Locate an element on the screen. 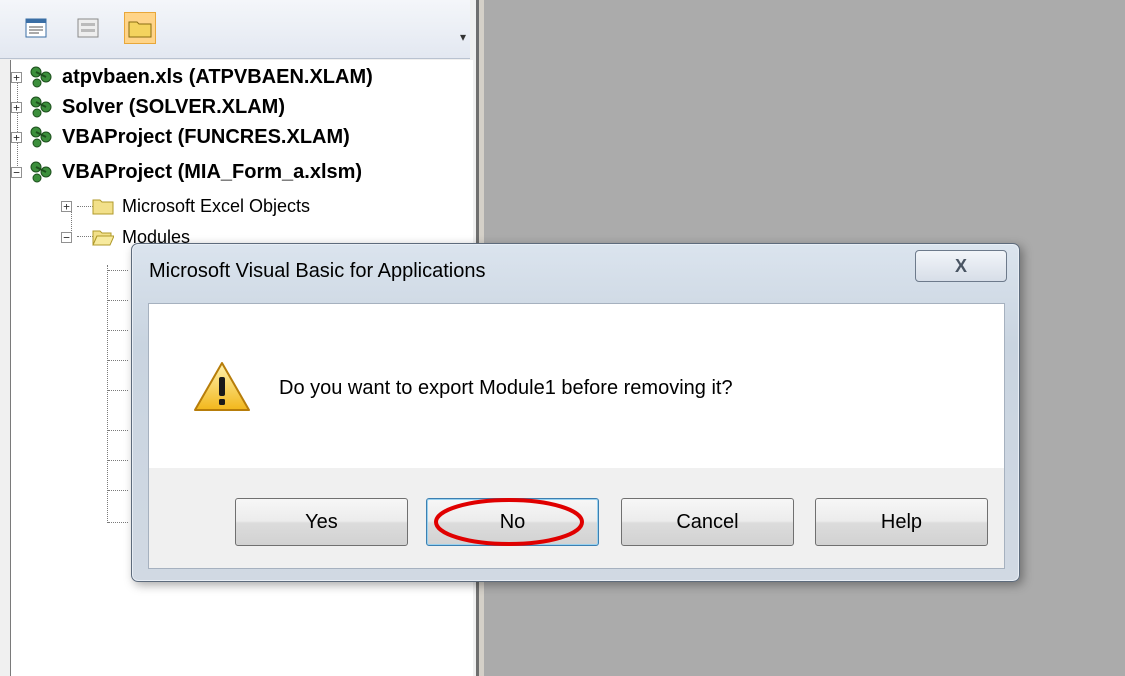  tree-project-label: VBAProject (MIA_Form_a.xlsm) is located at coordinates (212, 171).